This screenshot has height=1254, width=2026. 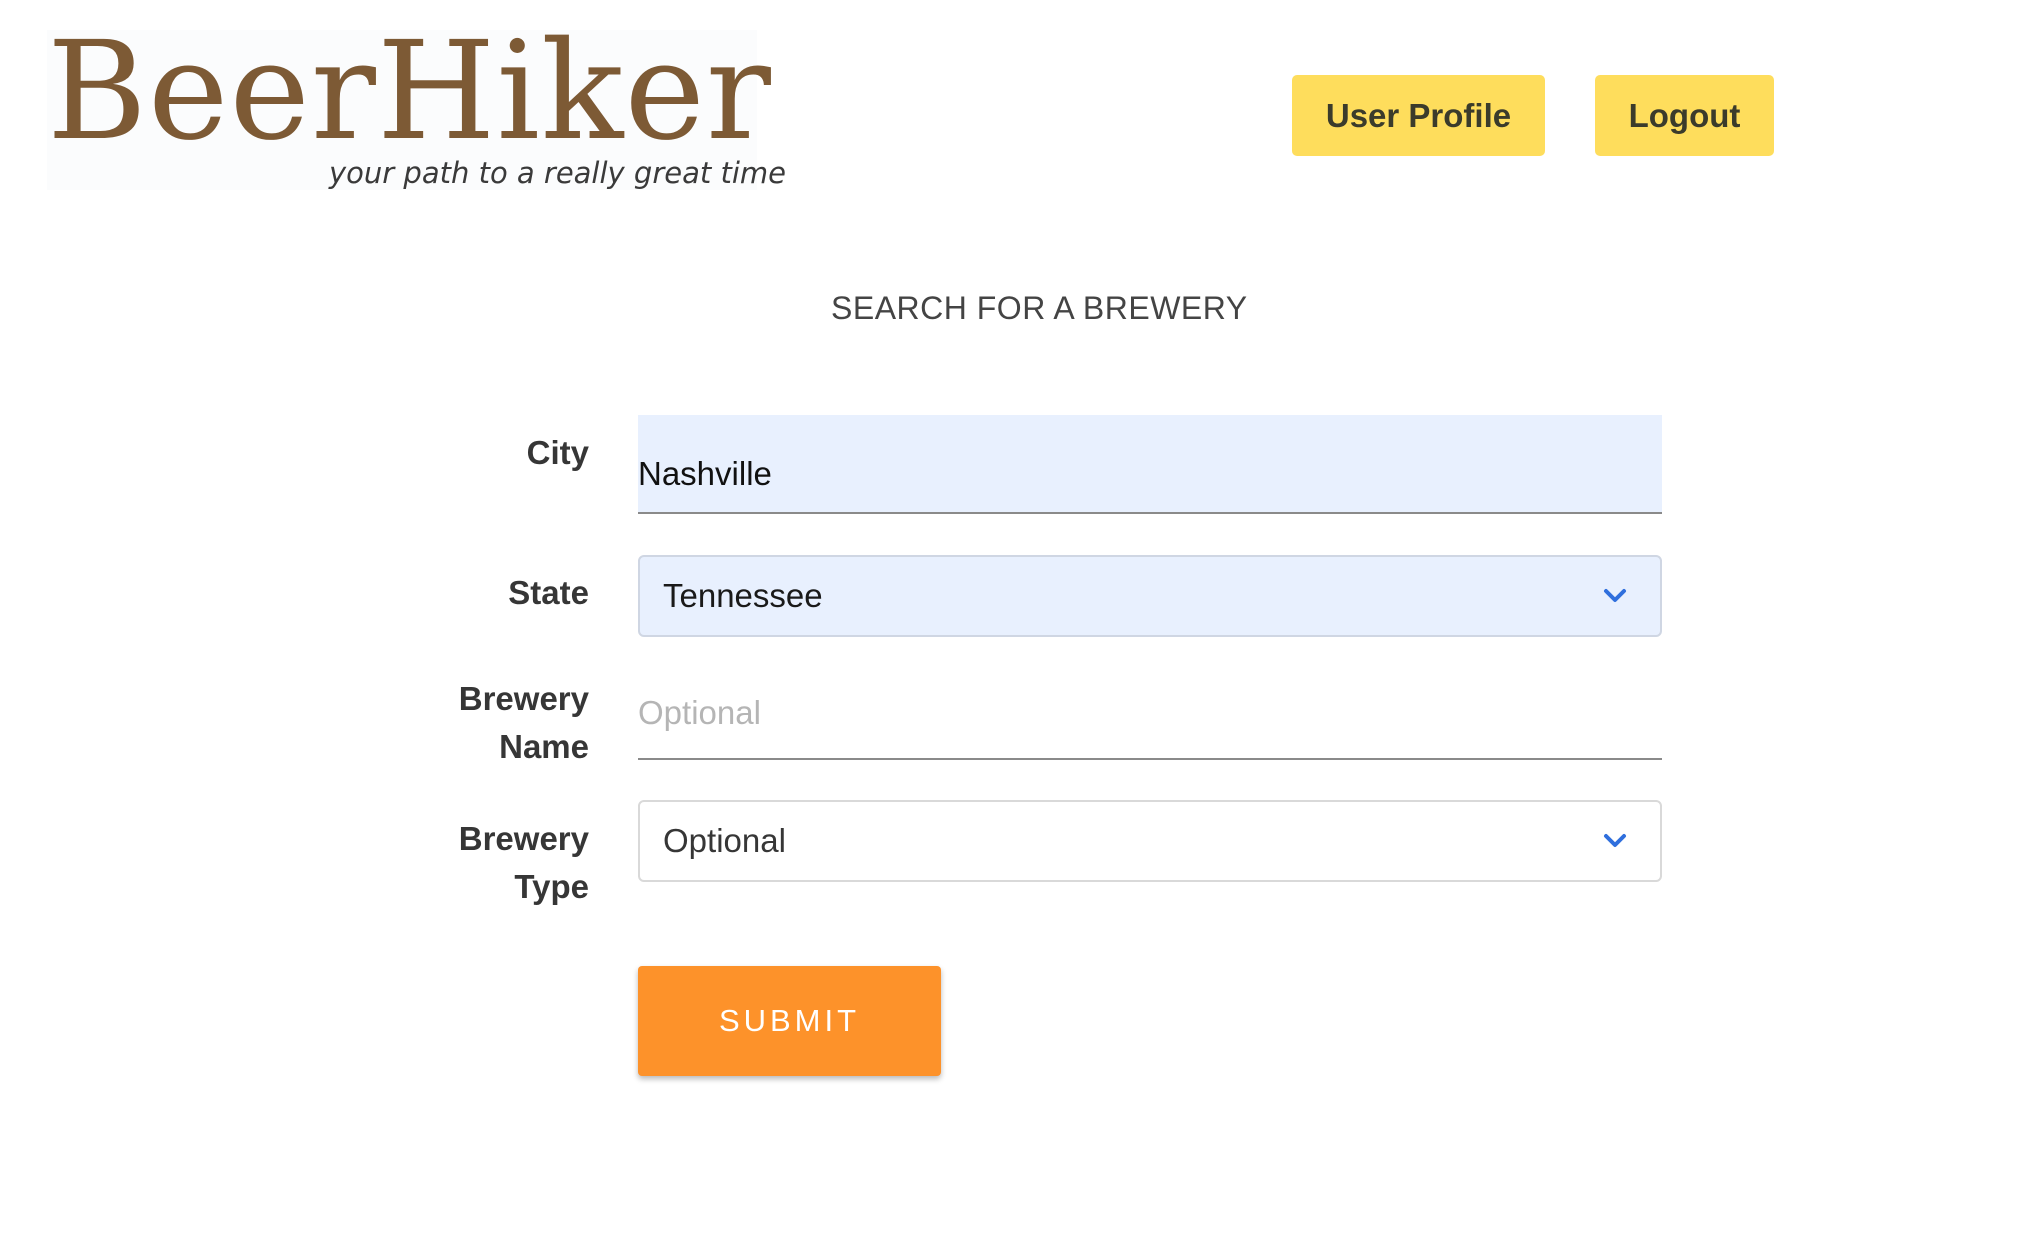 I want to click on brewery-name-input, so click(x=1150, y=720).